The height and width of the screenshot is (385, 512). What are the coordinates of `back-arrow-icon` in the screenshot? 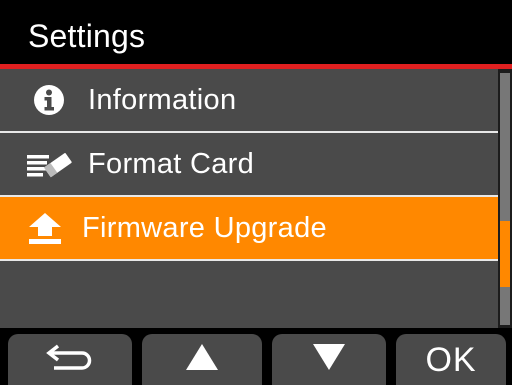 It's located at (70, 359).